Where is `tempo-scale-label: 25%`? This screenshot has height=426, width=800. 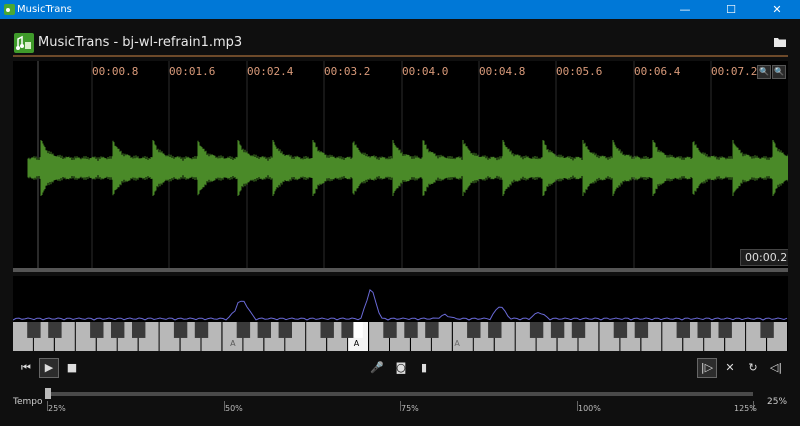
tempo-scale-label: 25% is located at coordinates (57, 408).